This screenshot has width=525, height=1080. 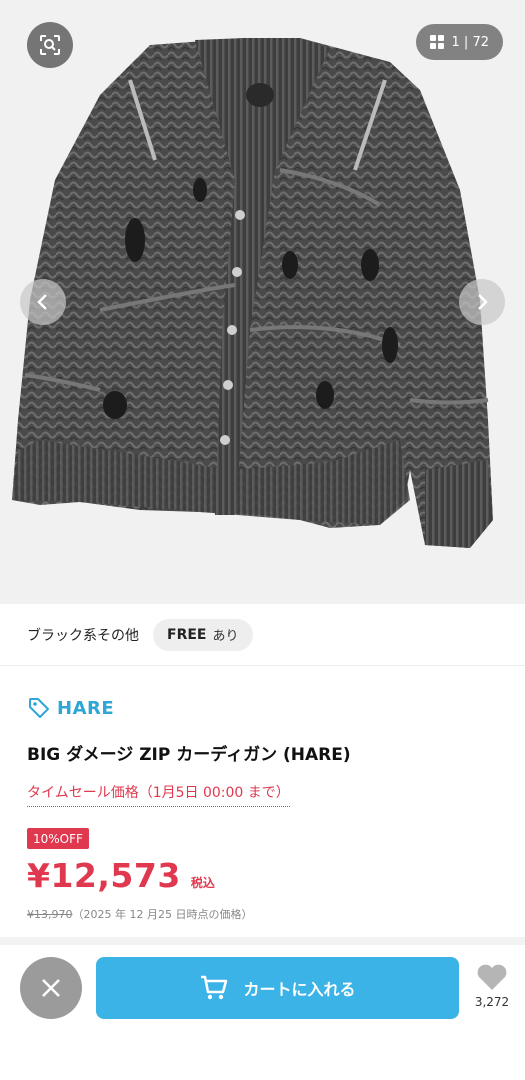 I want to click on close-icon, so click(x=51, y=988).